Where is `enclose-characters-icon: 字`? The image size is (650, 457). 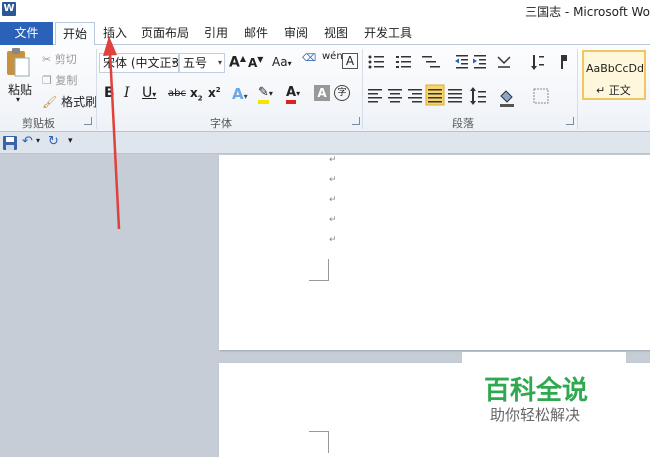 enclose-characters-icon: 字 is located at coordinates (342, 93).